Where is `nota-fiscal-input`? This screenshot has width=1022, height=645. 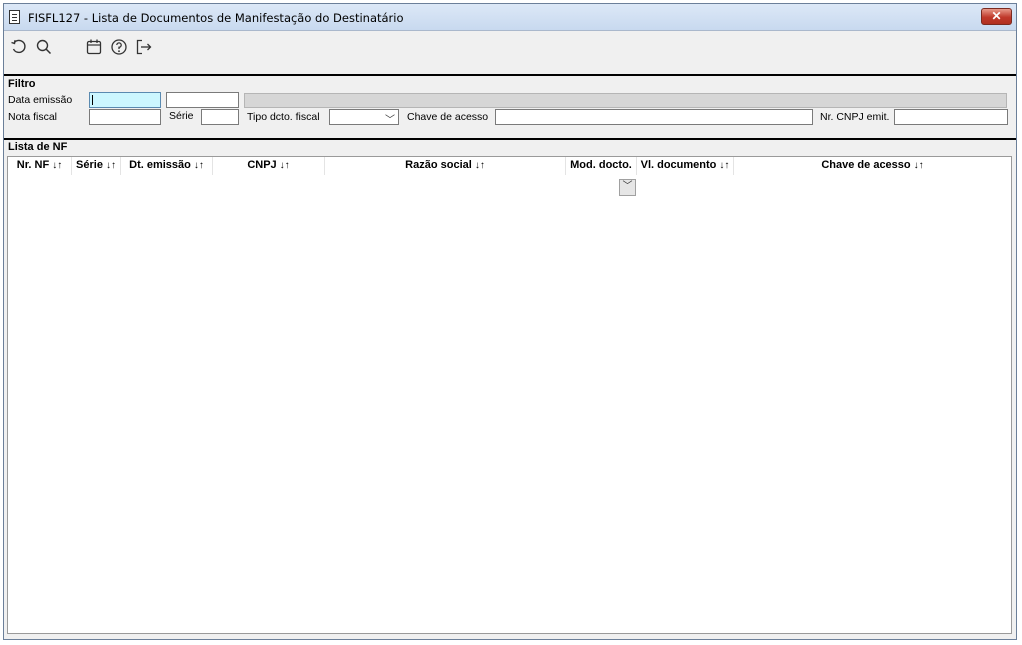 nota-fiscal-input is located at coordinates (125, 117).